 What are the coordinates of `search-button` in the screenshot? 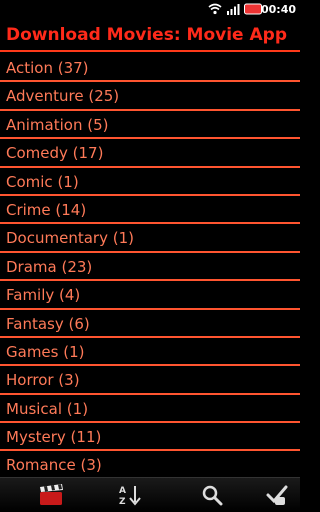 It's located at (212, 495).